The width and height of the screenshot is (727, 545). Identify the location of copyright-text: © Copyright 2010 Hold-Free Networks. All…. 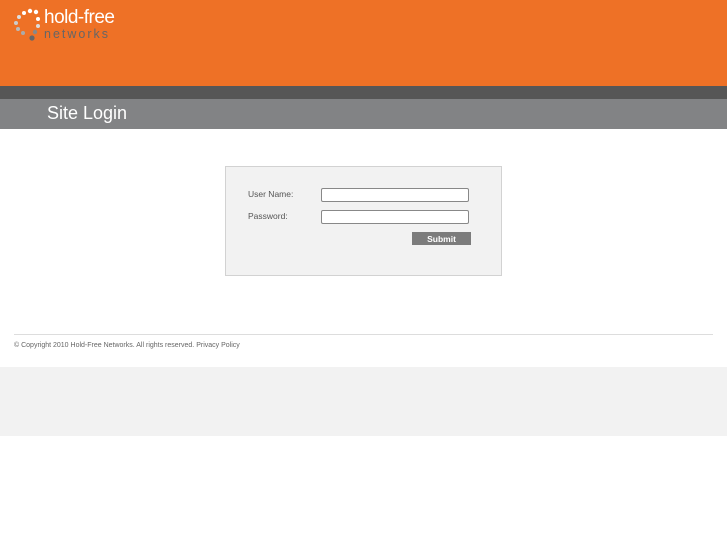
(104, 345).